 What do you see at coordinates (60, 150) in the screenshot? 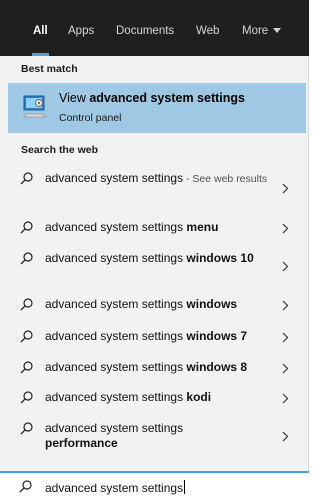
I see `search-web-header: Search the web` at bounding box center [60, 150].